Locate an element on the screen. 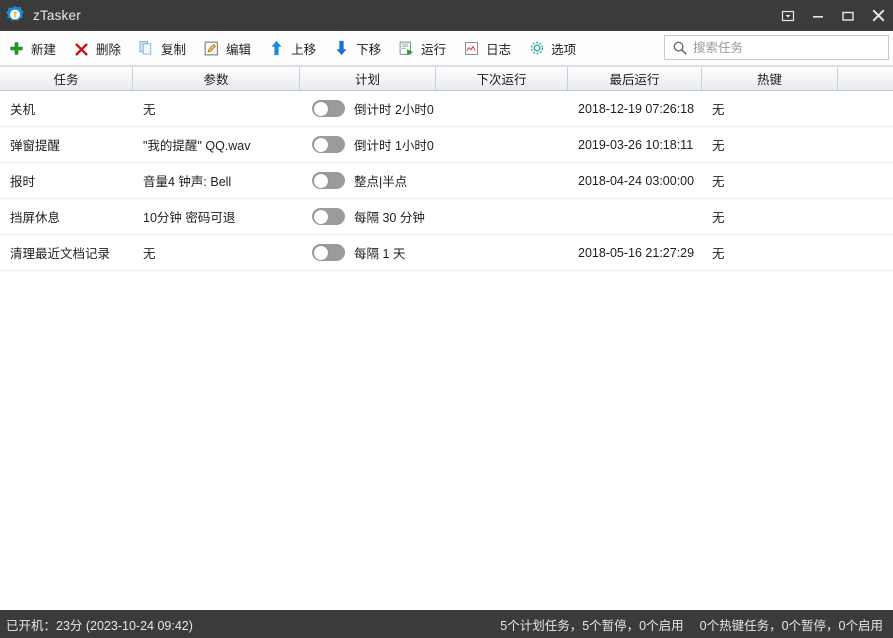 The width and height of the screenshot is (893, 638). search-input is located at coordinates (790, 47).